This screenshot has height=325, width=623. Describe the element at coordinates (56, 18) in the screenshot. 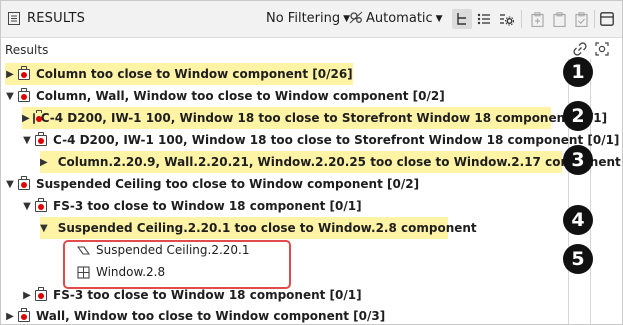

I see `panel-title: RESULTS` at that location.